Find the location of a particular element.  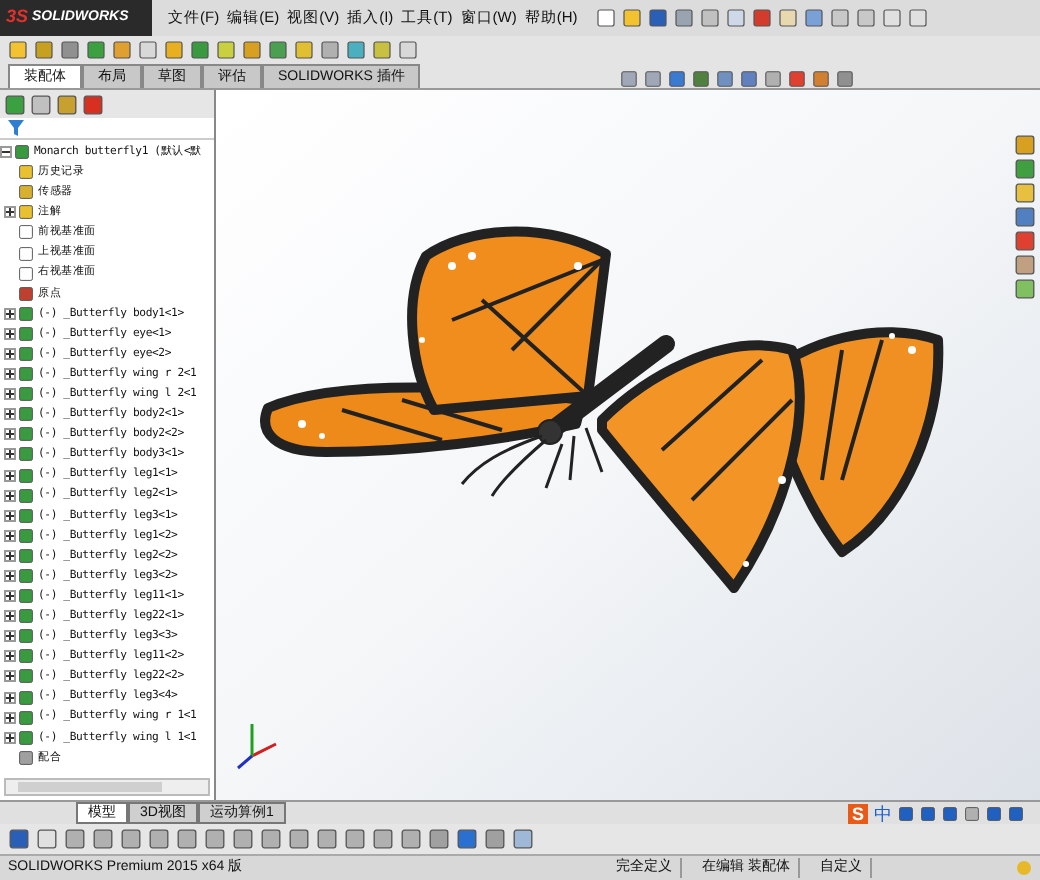

logo-mark: 3S is located at coordinates (17, 17).